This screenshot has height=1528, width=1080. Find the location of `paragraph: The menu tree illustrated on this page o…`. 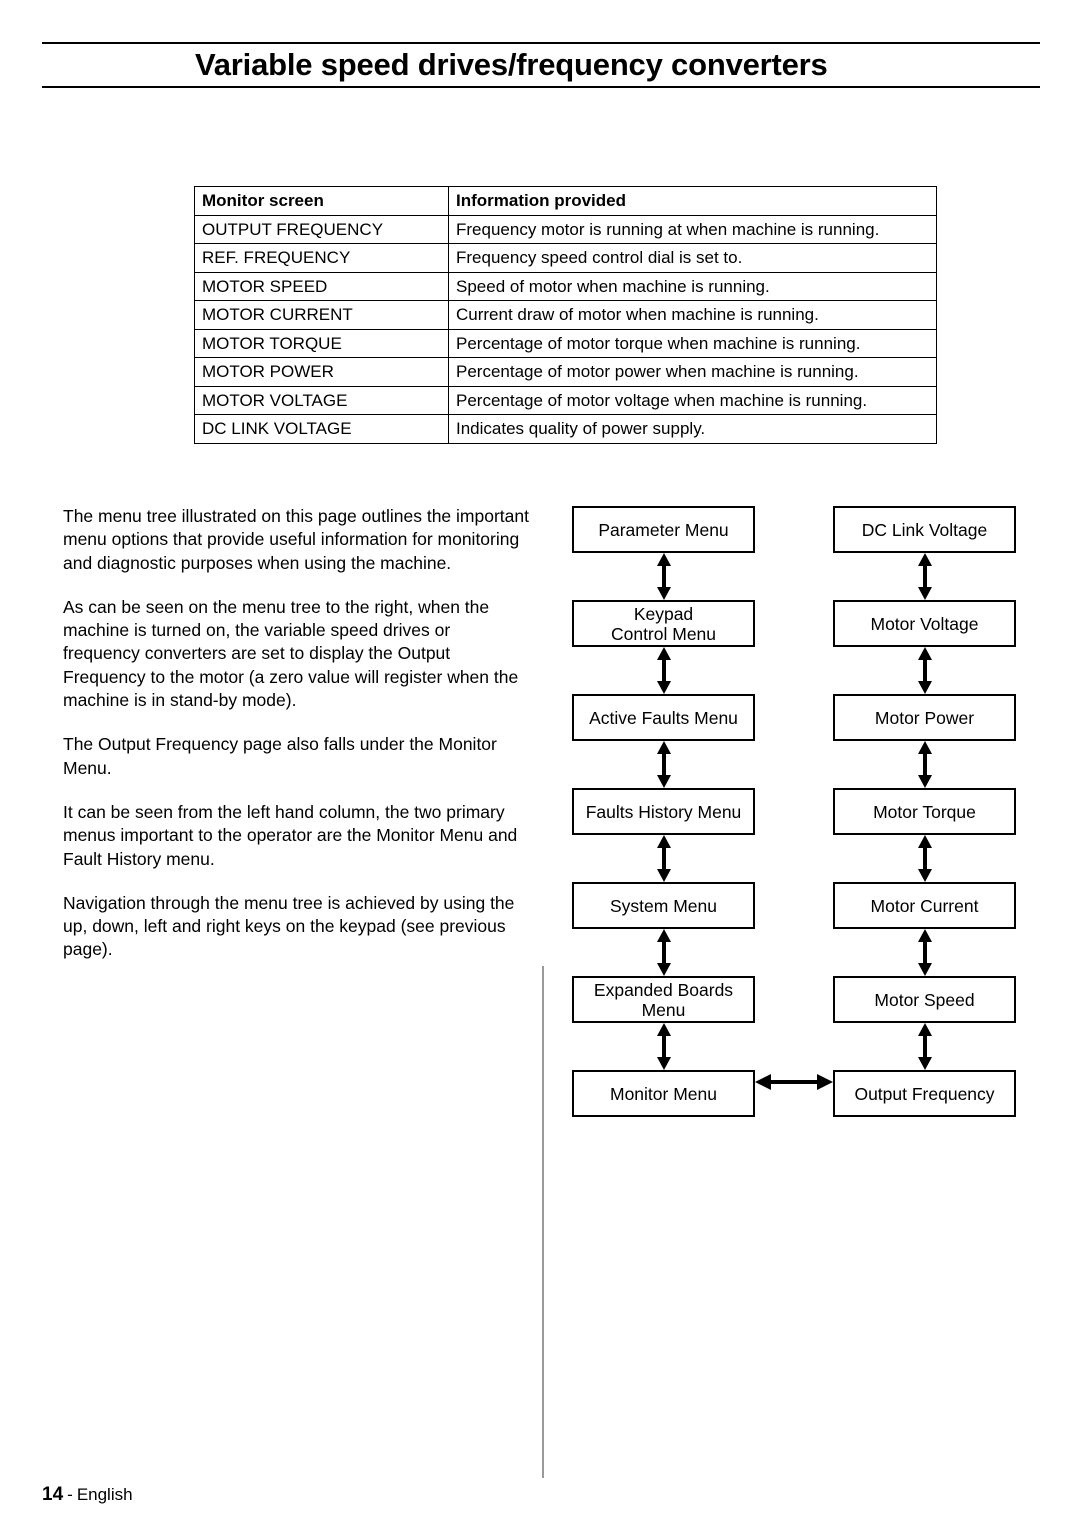

paragraph: The menu tree illustrated on this page o… is located at coordinates (296, 539).